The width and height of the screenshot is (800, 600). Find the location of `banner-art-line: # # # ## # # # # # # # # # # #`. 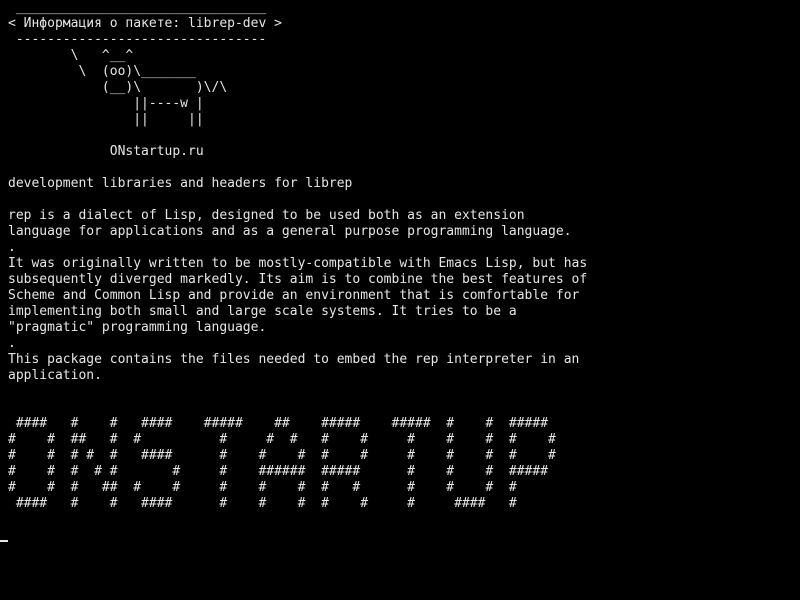

banner-art-line: # # # ## # # # # # # # # # # # is located at coordinates (262, 487).